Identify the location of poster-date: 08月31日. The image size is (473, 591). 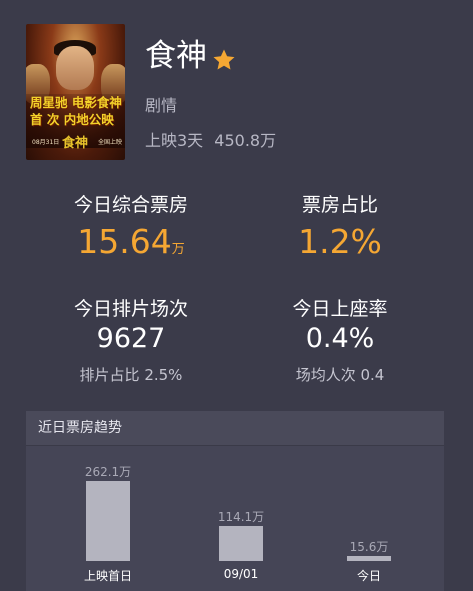
(46, 142).